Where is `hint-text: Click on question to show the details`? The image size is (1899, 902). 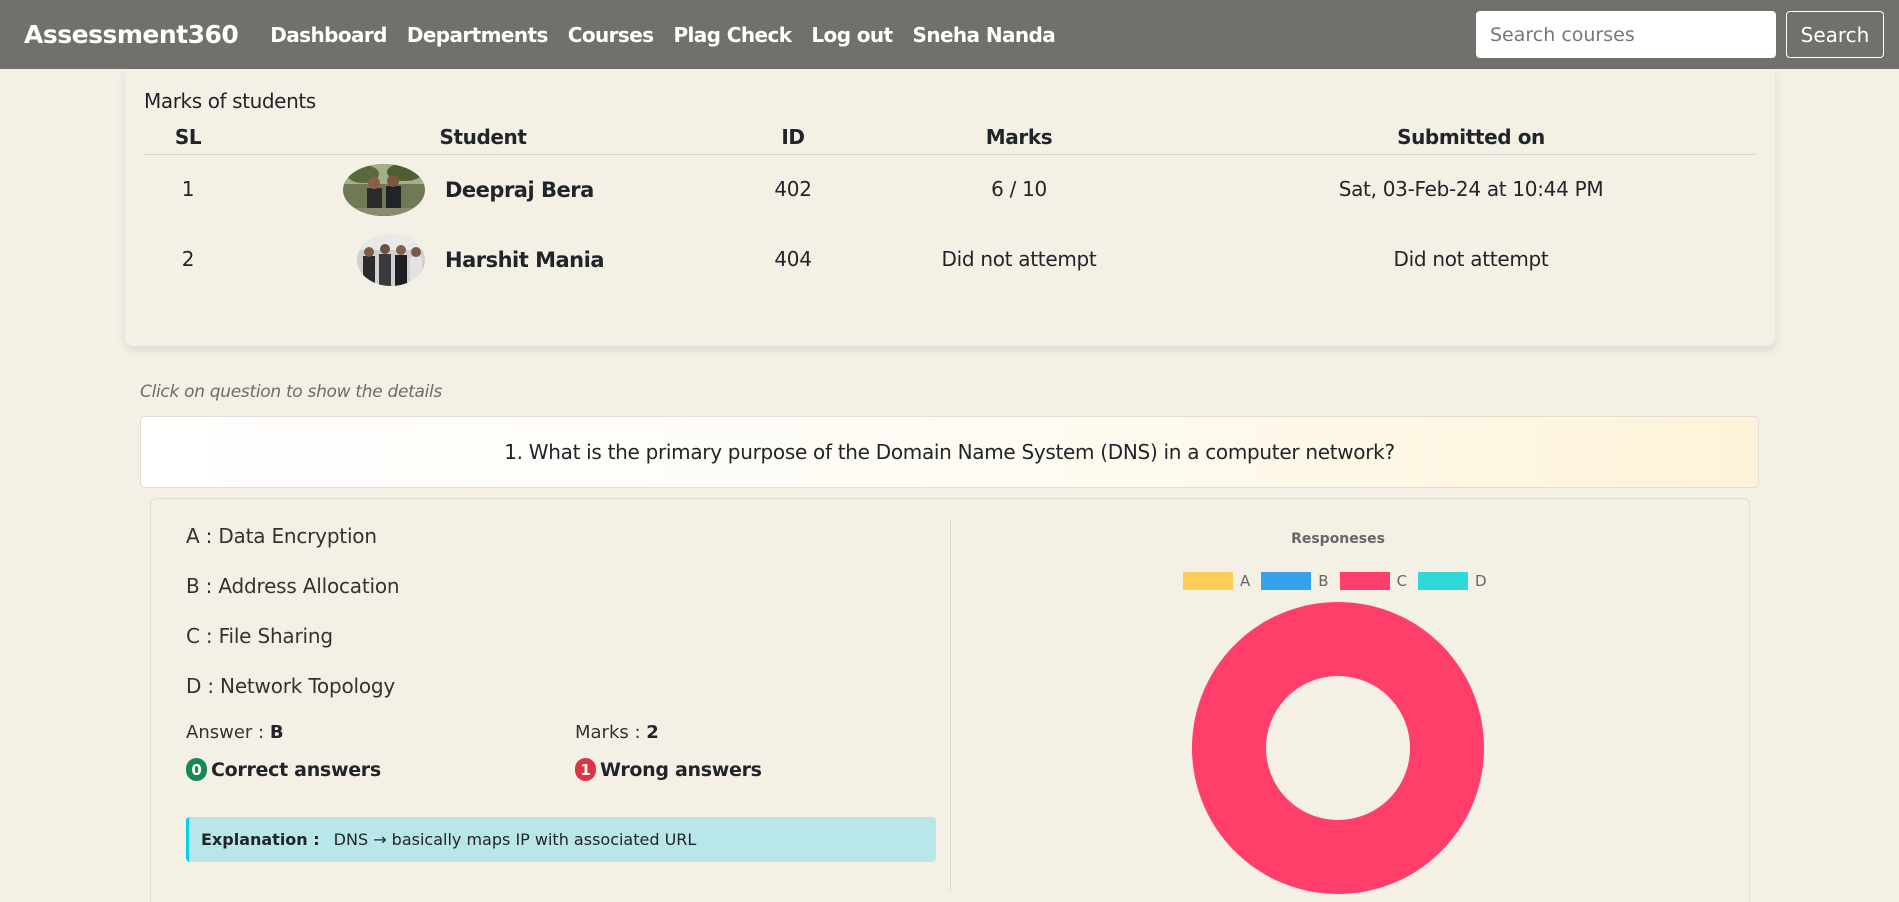
hint-text: Click on question to show the details is located at coordinates (291, 392).